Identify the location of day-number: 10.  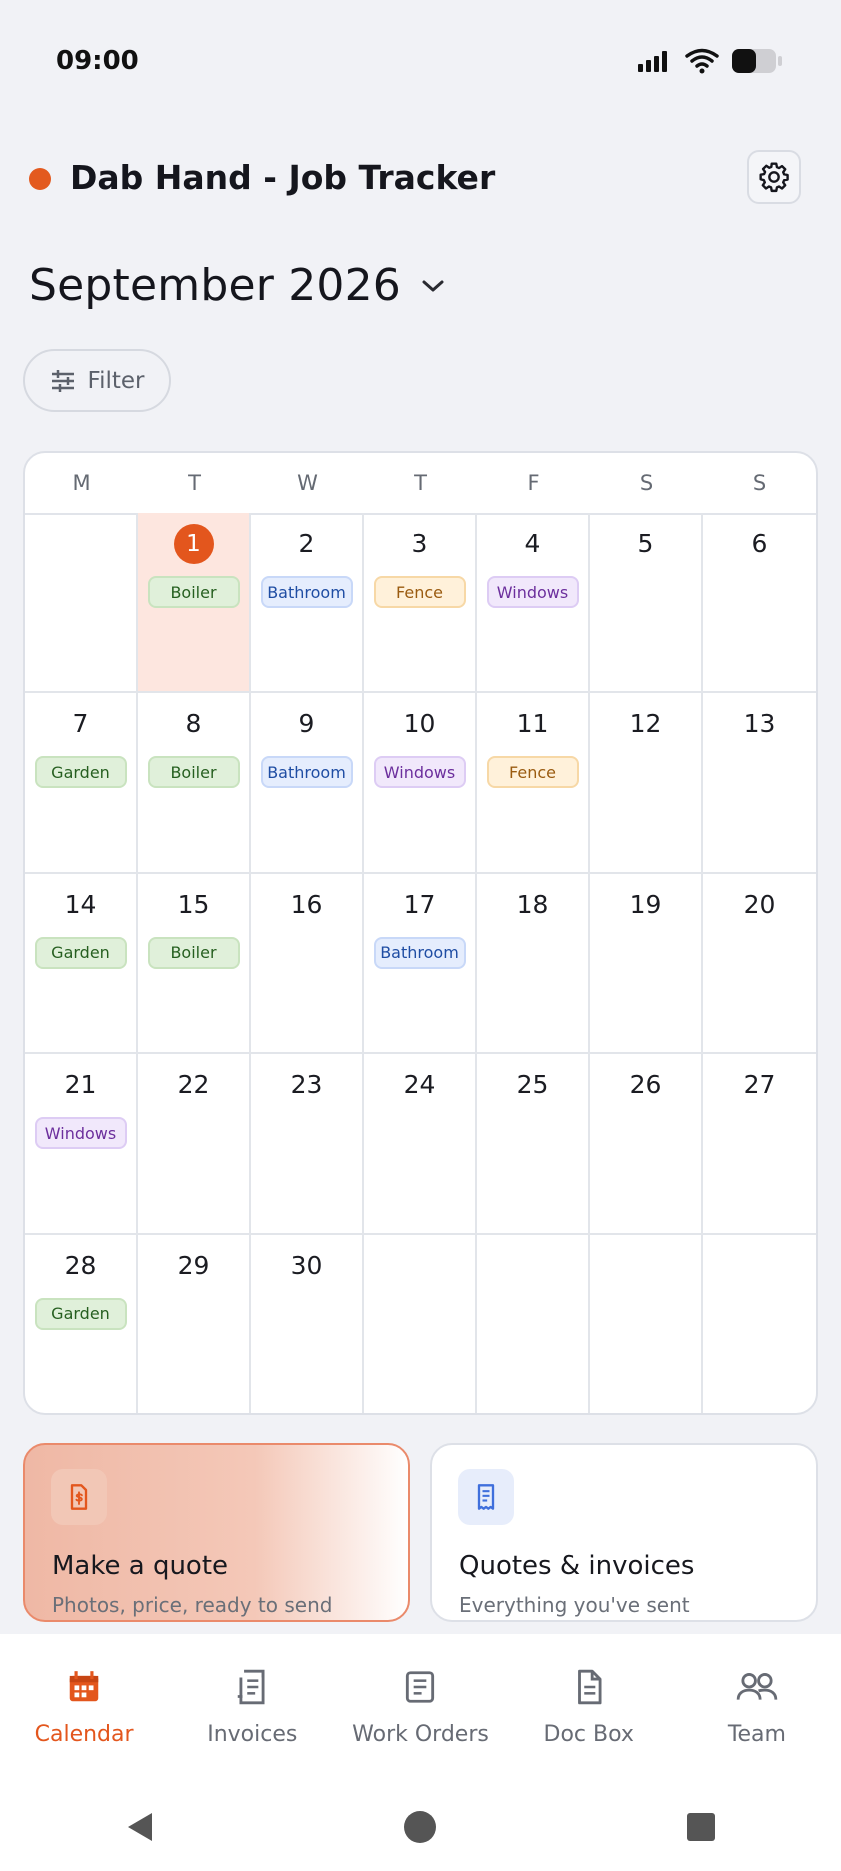
(419, 724).